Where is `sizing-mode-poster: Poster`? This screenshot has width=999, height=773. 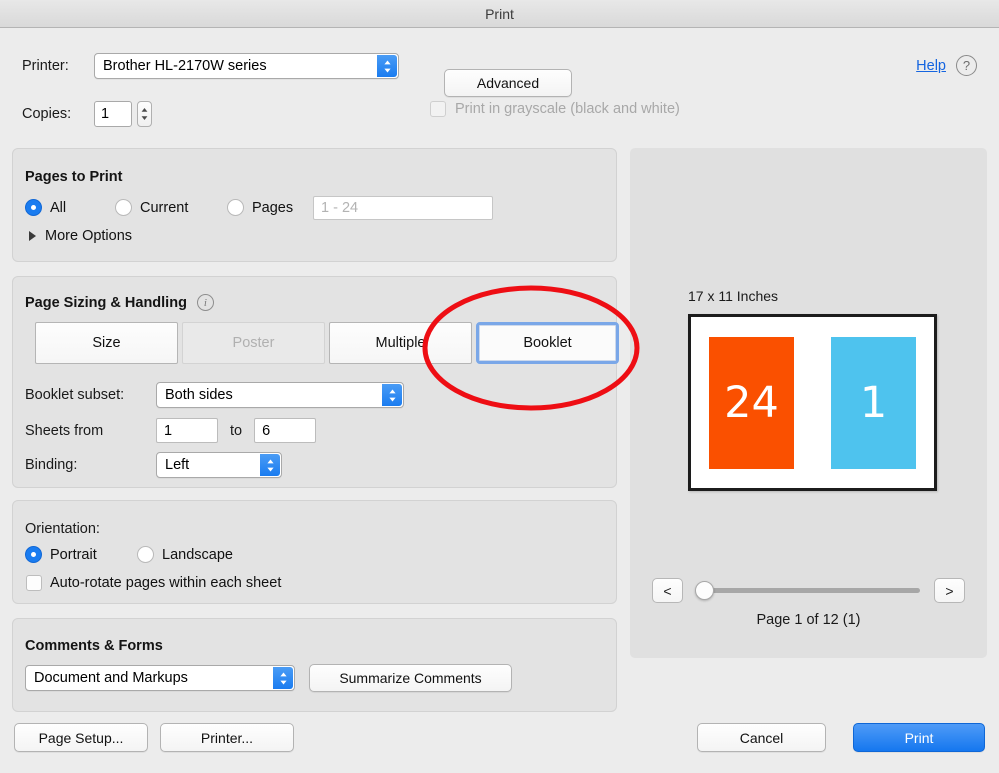 sizing-mode-poster: Poster is located at coordinates (253, 343).